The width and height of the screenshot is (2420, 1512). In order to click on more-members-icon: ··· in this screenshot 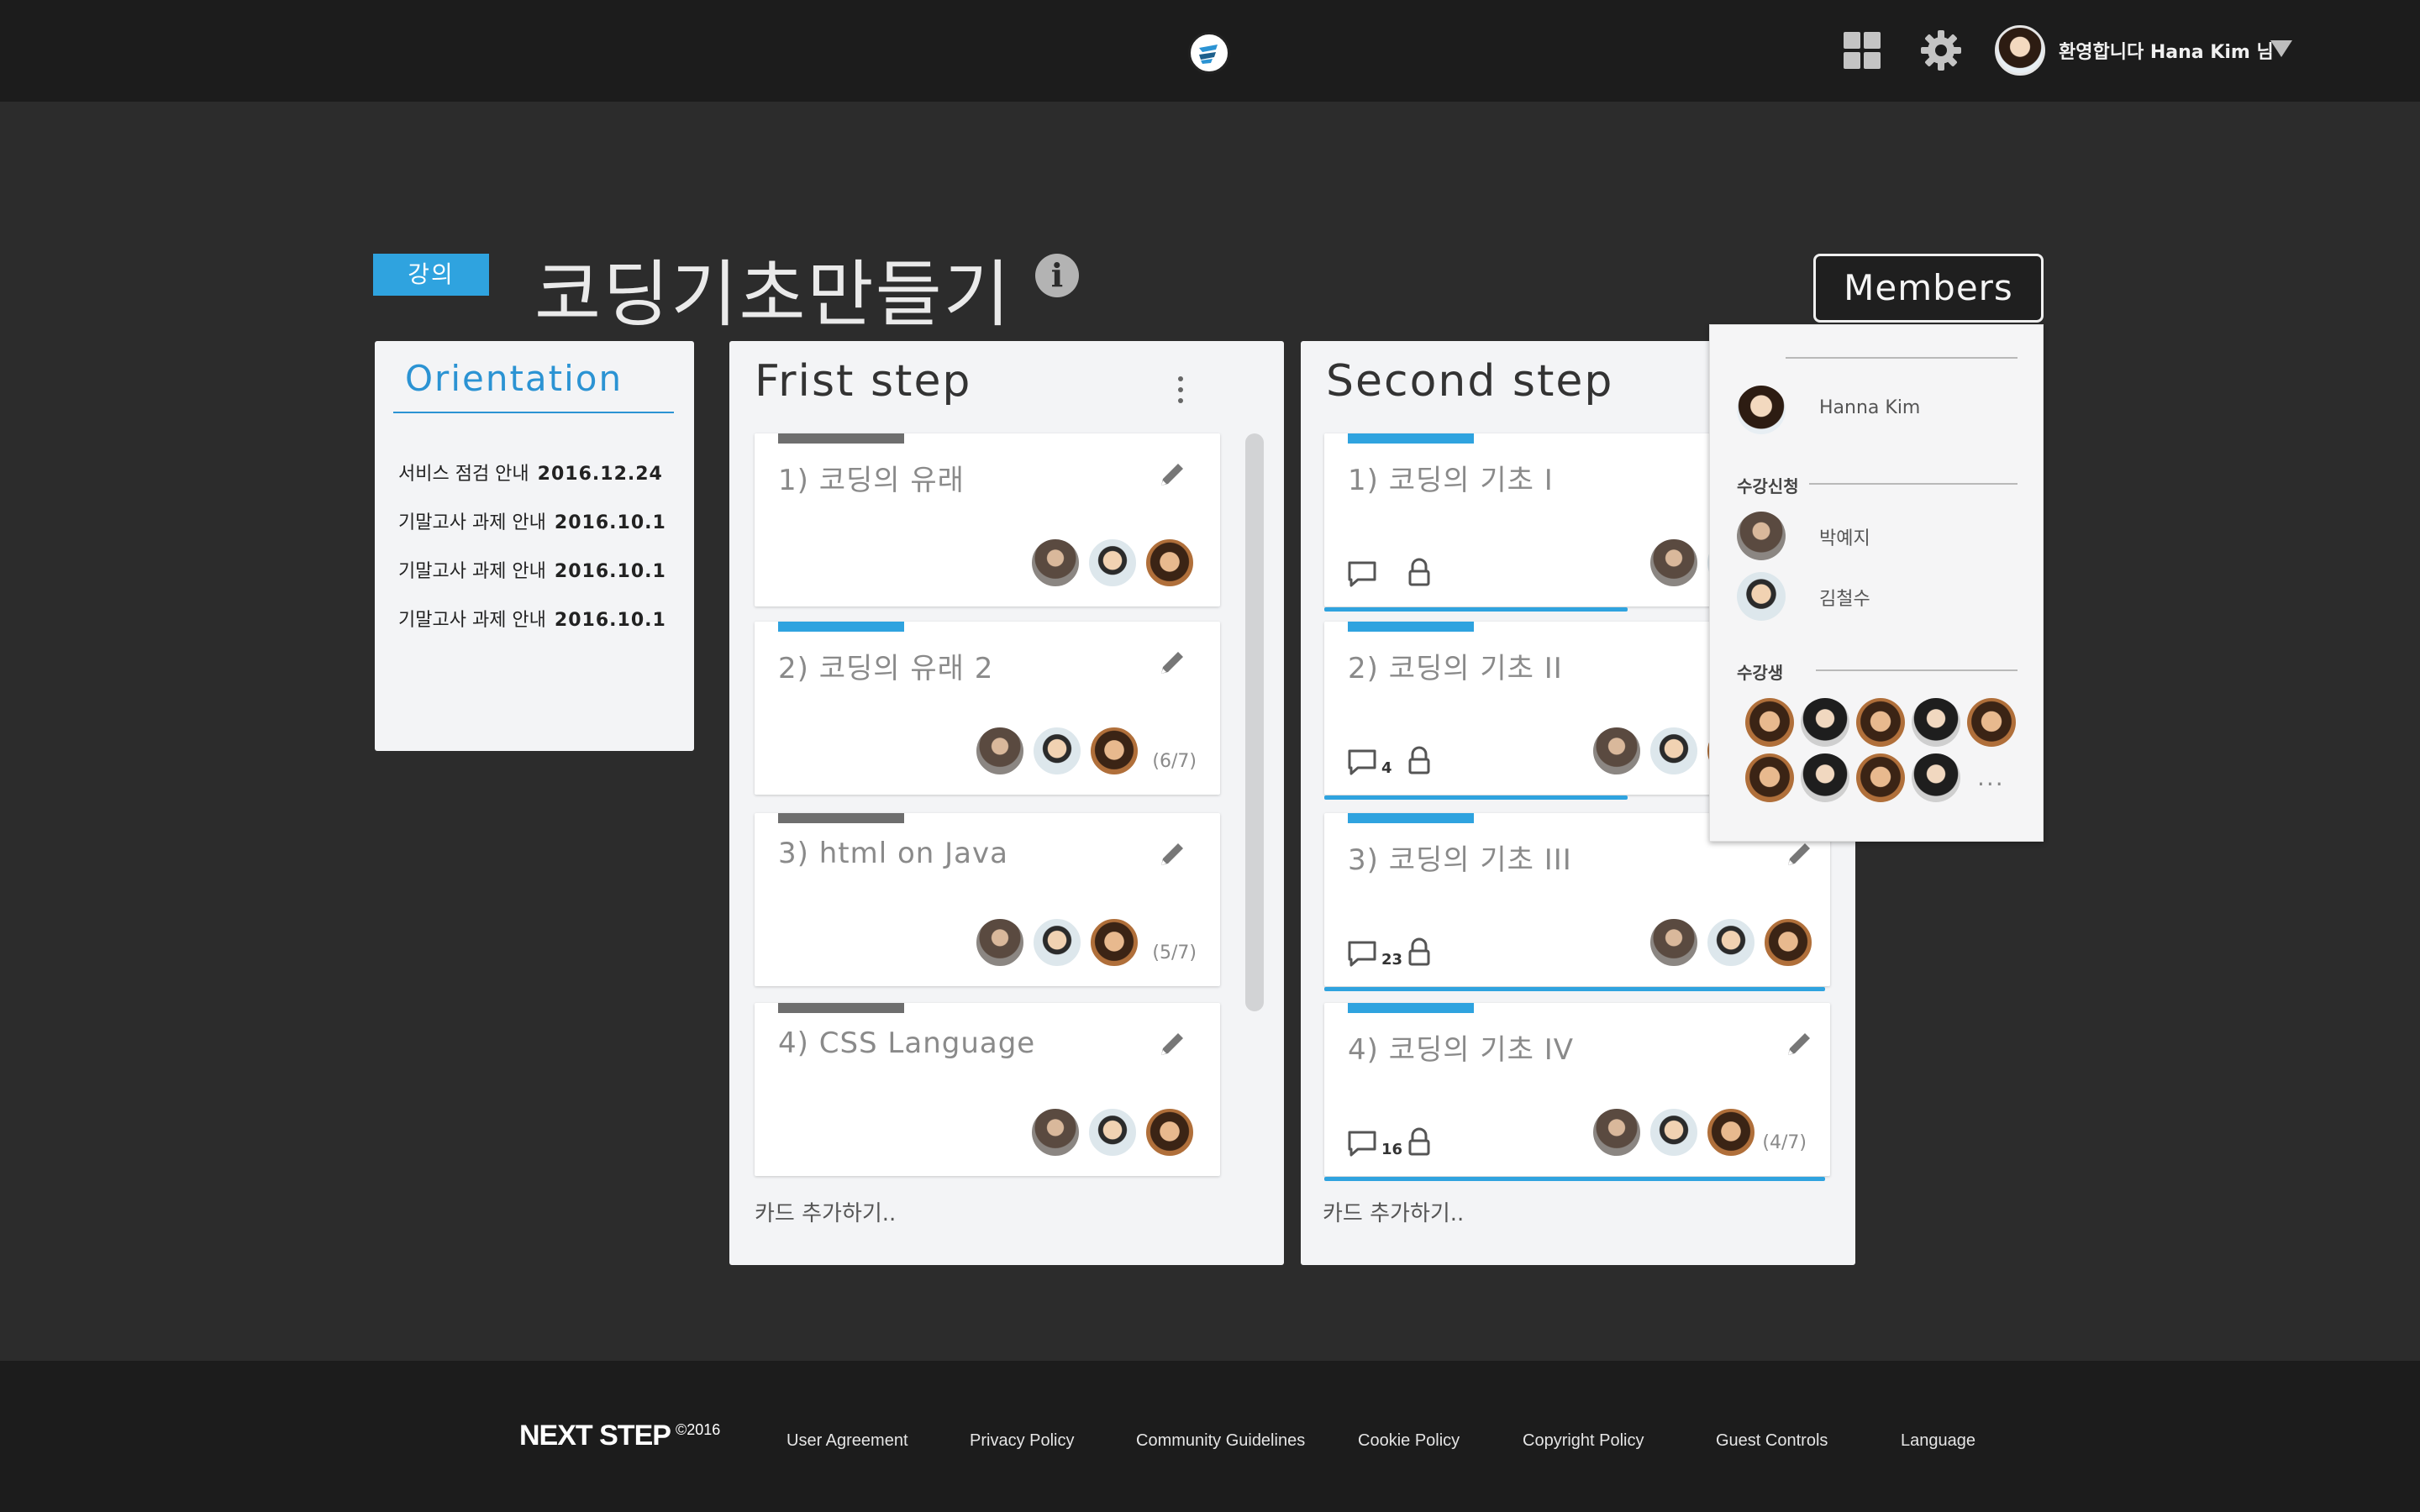, I will do `click(1991, 784)`.